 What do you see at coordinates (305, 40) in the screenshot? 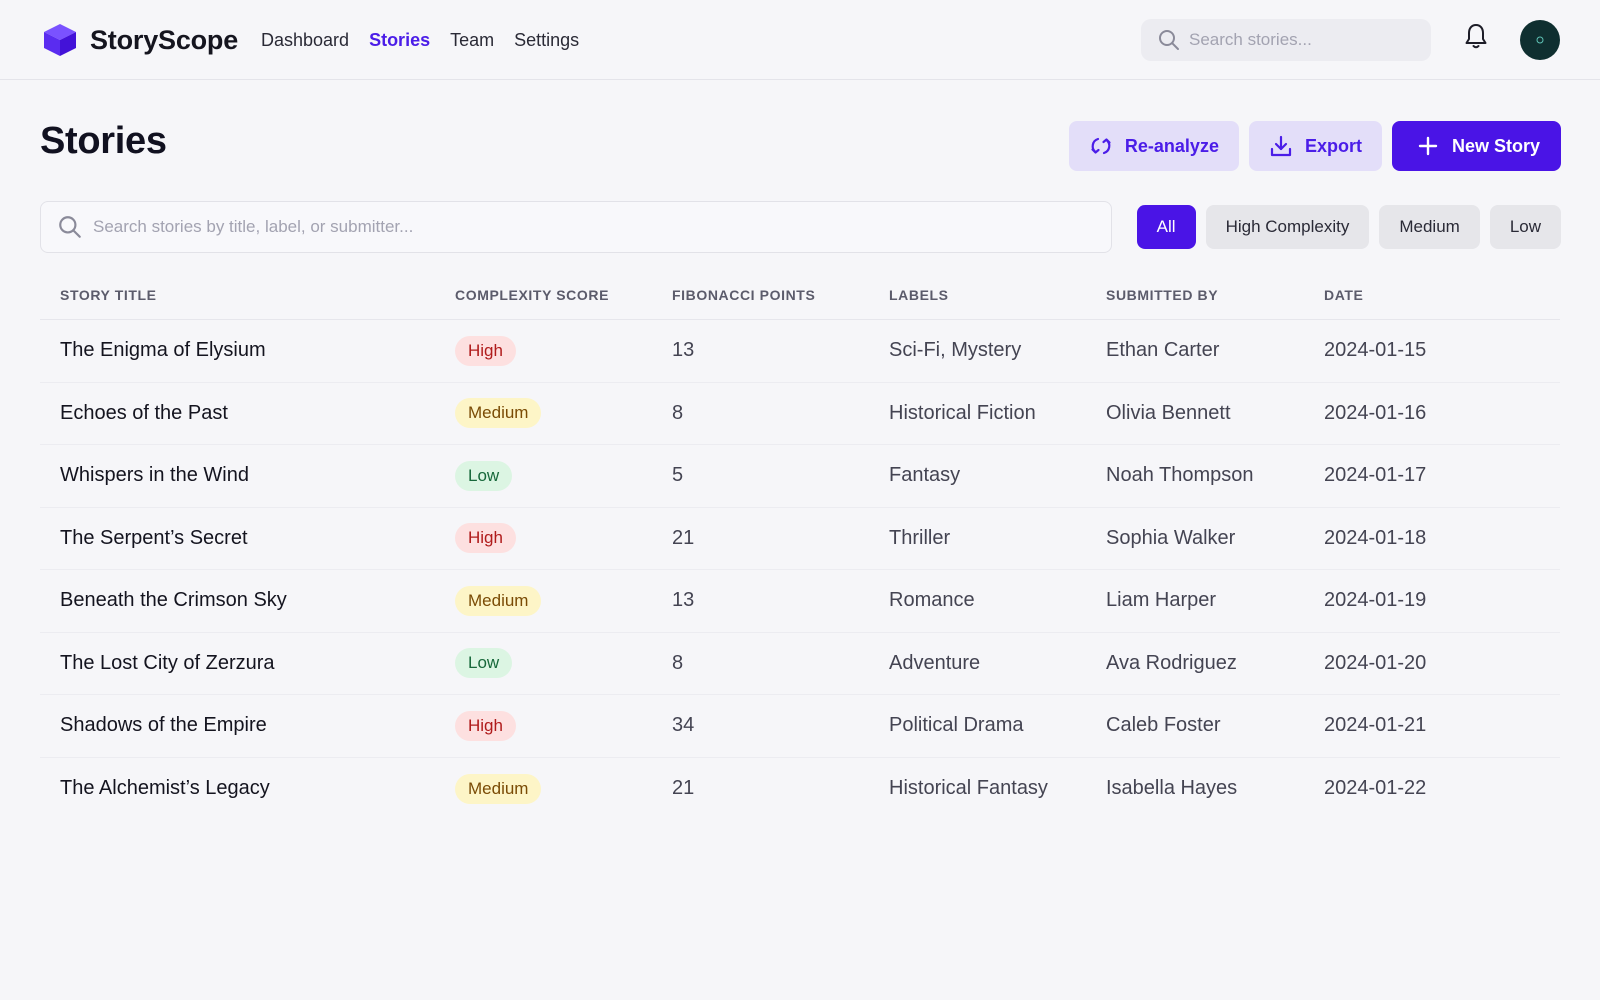
I see `nav-dashboard: Dashboard` at bounding box center [305, 40].